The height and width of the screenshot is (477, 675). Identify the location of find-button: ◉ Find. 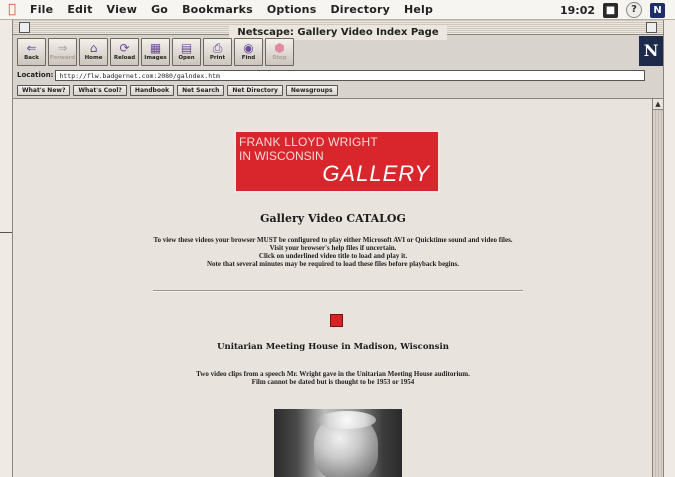
(248, 51).